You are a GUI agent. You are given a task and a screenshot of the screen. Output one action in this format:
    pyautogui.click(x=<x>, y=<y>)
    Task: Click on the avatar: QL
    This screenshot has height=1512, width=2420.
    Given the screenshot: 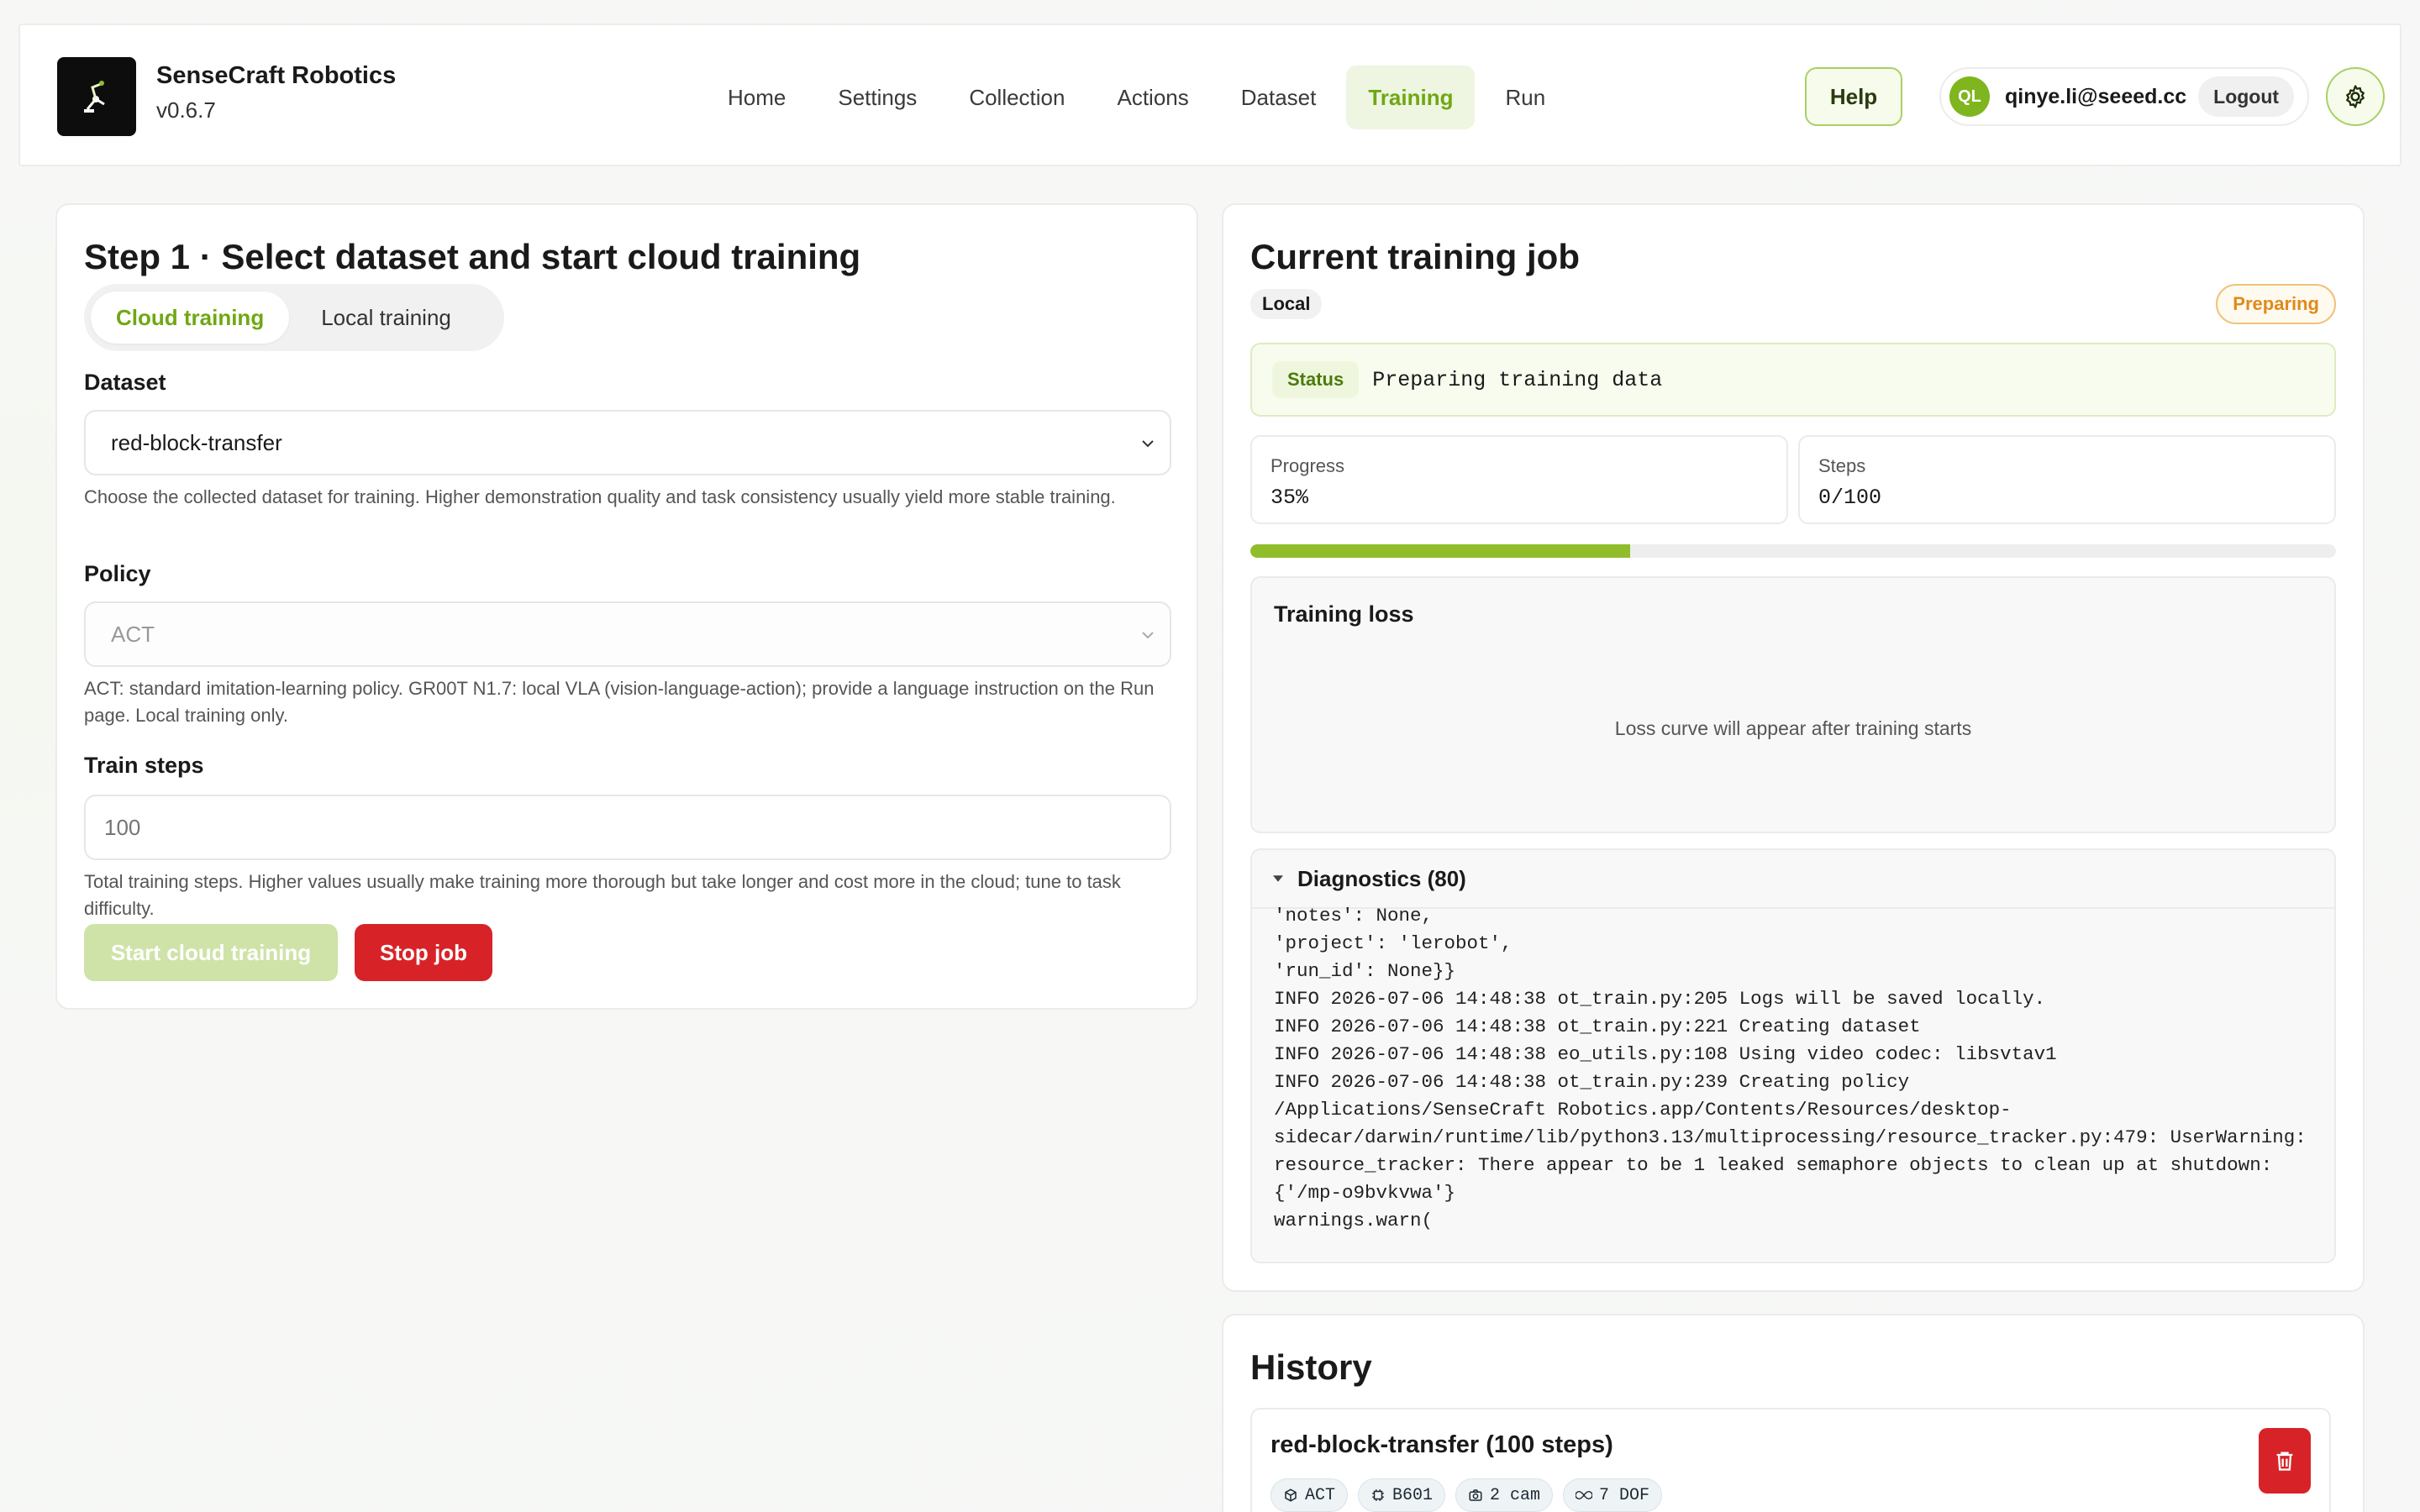 What is the action you would take?
    pyautogui.click(x=1970, y=96)
    